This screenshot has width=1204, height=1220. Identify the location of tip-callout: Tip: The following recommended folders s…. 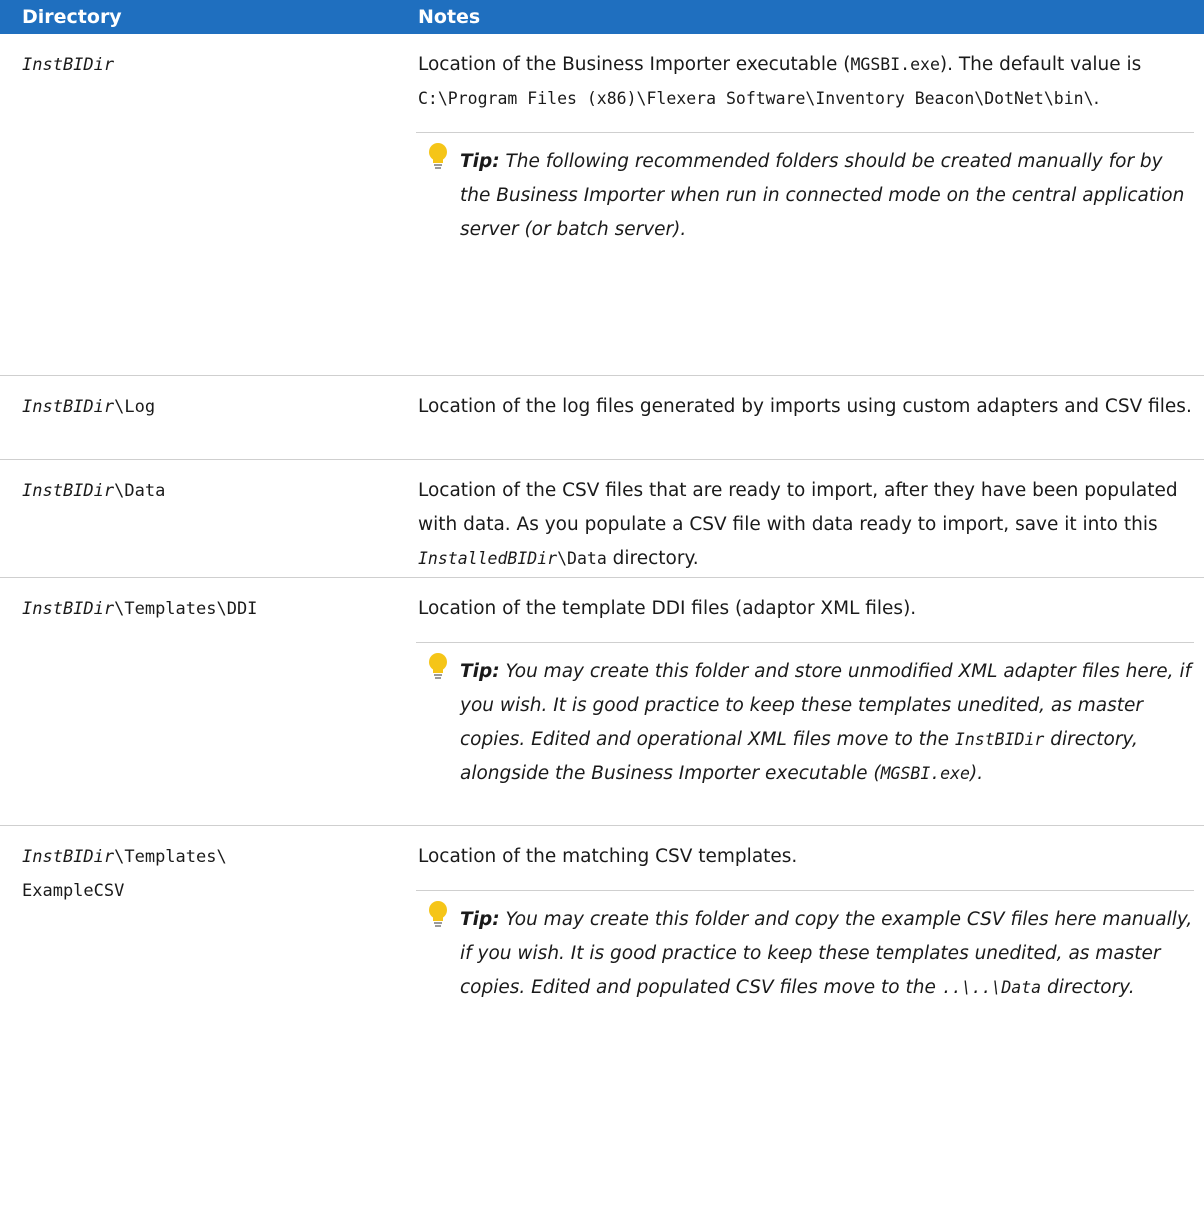
(805, 202).